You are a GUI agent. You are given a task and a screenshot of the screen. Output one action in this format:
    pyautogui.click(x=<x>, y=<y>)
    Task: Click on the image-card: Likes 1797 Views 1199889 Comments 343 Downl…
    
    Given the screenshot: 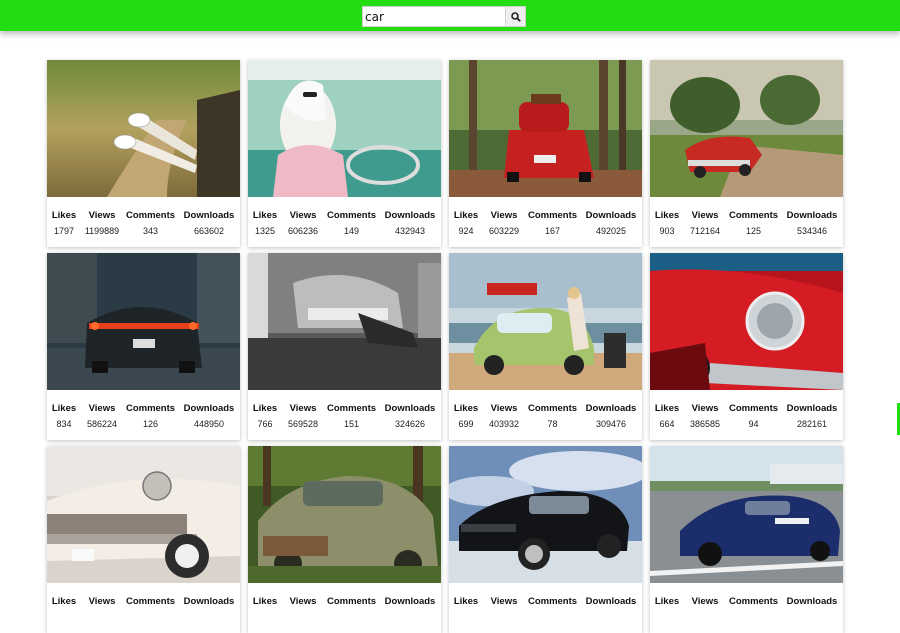 What is the action you would take?
    pyautogui.click(x=143, y=153)
    